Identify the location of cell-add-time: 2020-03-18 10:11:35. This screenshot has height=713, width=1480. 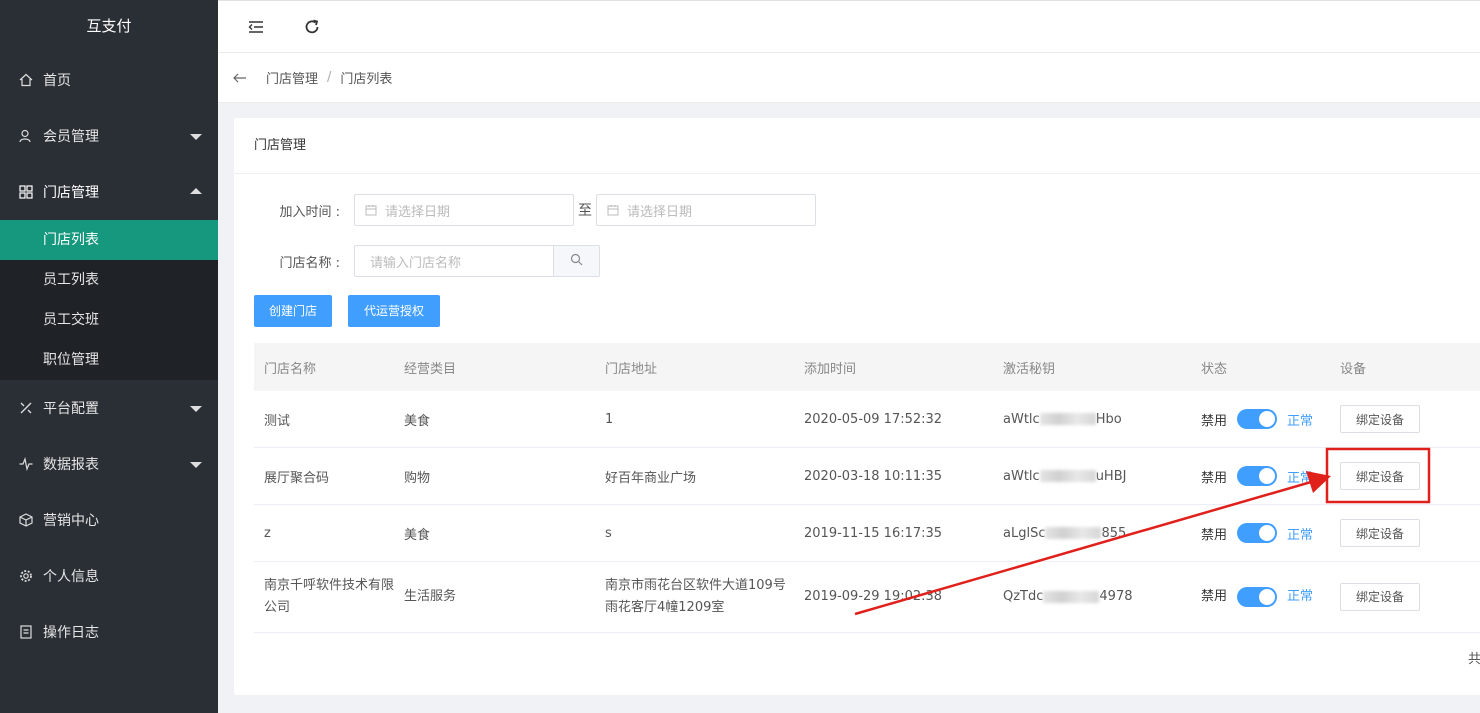
(873, 476).